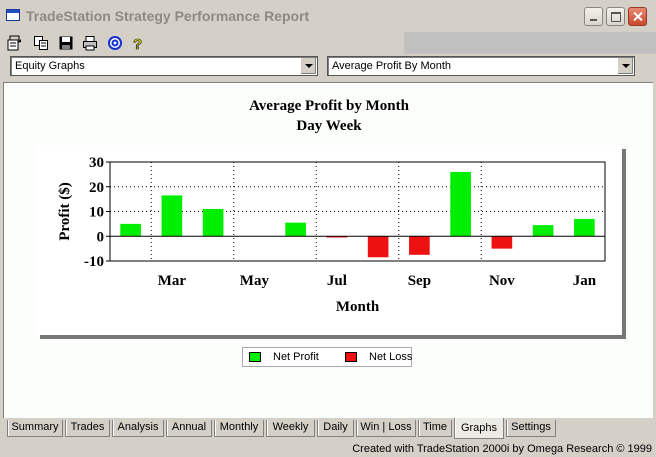  Describe the element at coordinates (584, 227) in the screenshot. I see `bar-jan` at that location.